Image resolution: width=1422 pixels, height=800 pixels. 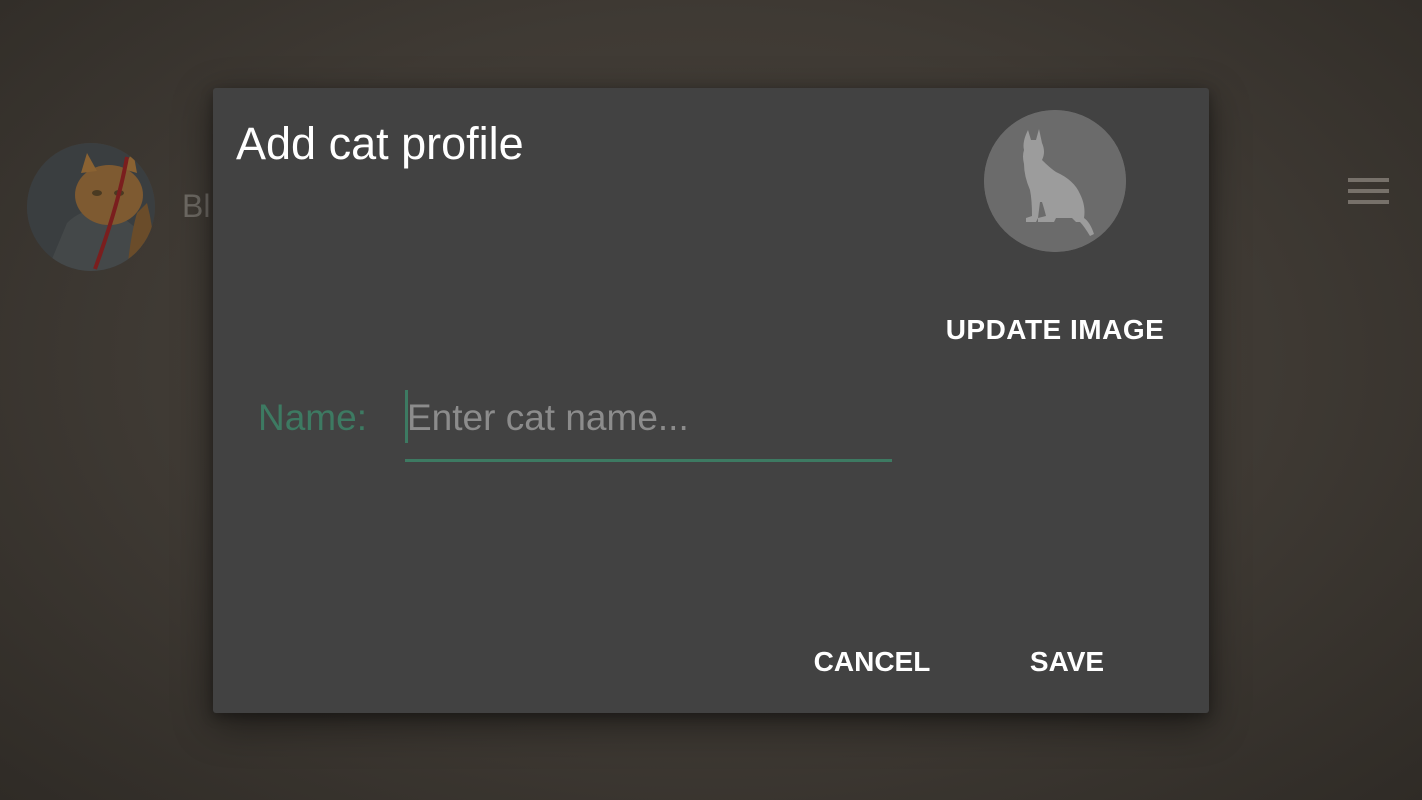 I want to click on text-cursor, so click(x=406, y=416).